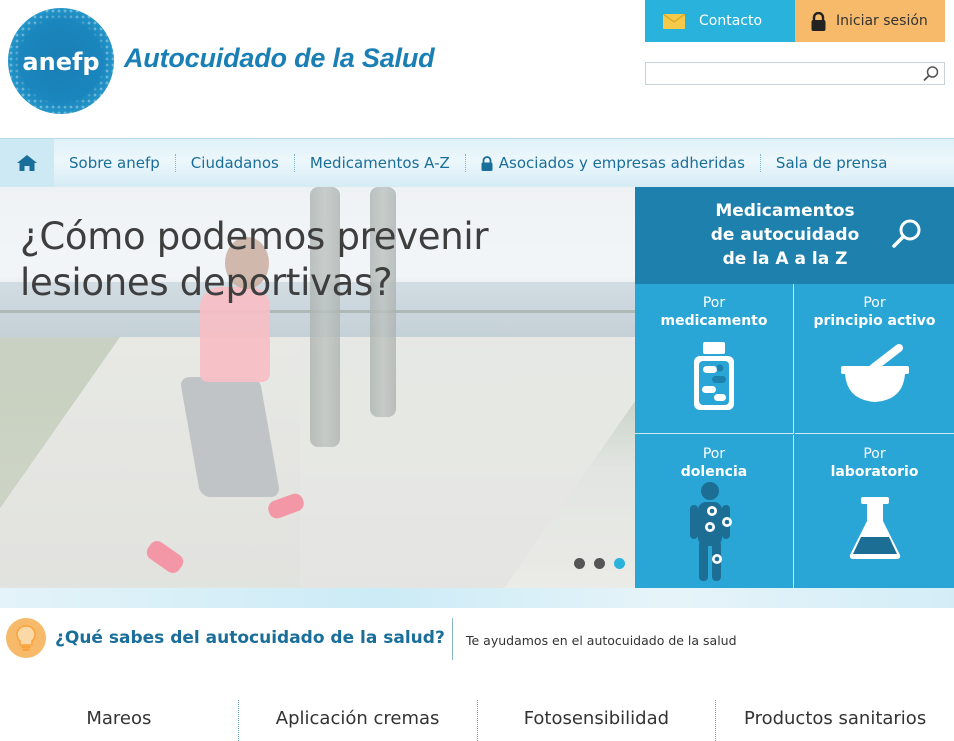 The width and height of the screenshot is (954, 741). I want to click on category-productos-sanitarios: Productos sanitarios, so click(835, 720).